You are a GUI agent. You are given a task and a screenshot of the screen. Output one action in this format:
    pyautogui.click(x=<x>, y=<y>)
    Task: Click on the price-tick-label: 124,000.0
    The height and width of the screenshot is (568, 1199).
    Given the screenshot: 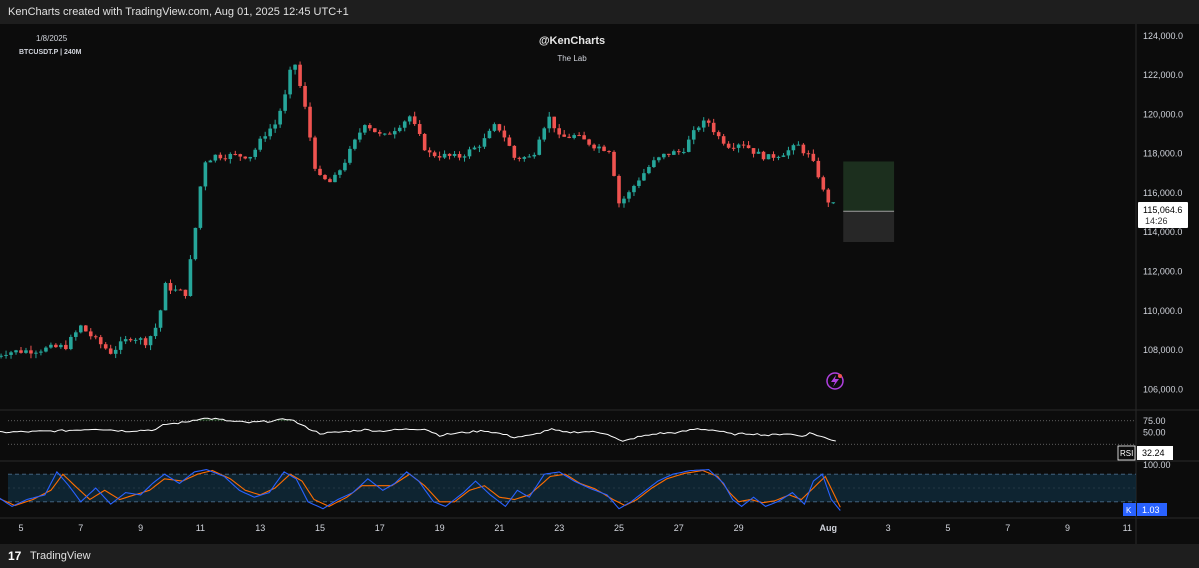 What is the action you would take?
    pyautogui.click(x=1163, y=36)
    